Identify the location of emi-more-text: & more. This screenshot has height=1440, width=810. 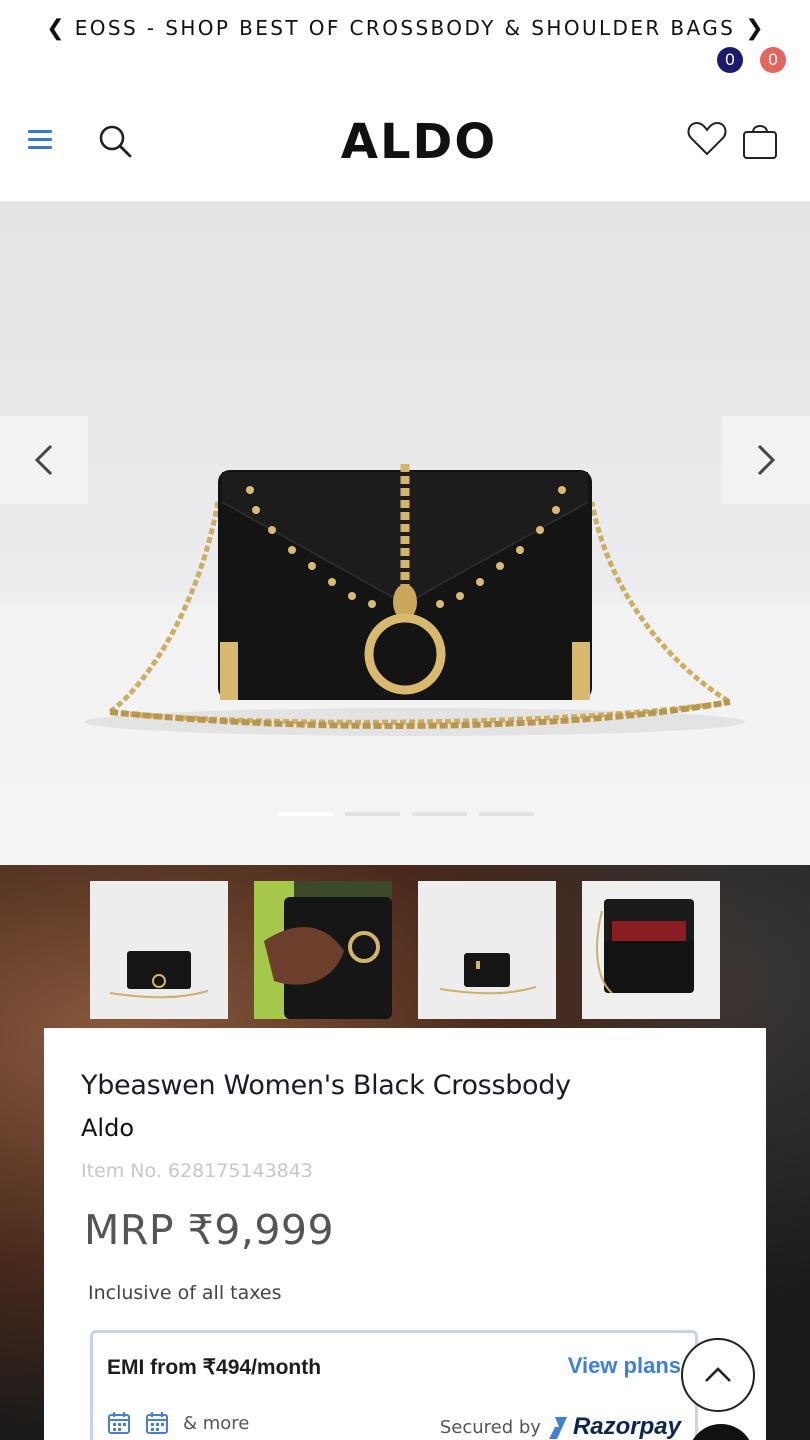
(216, 1423).